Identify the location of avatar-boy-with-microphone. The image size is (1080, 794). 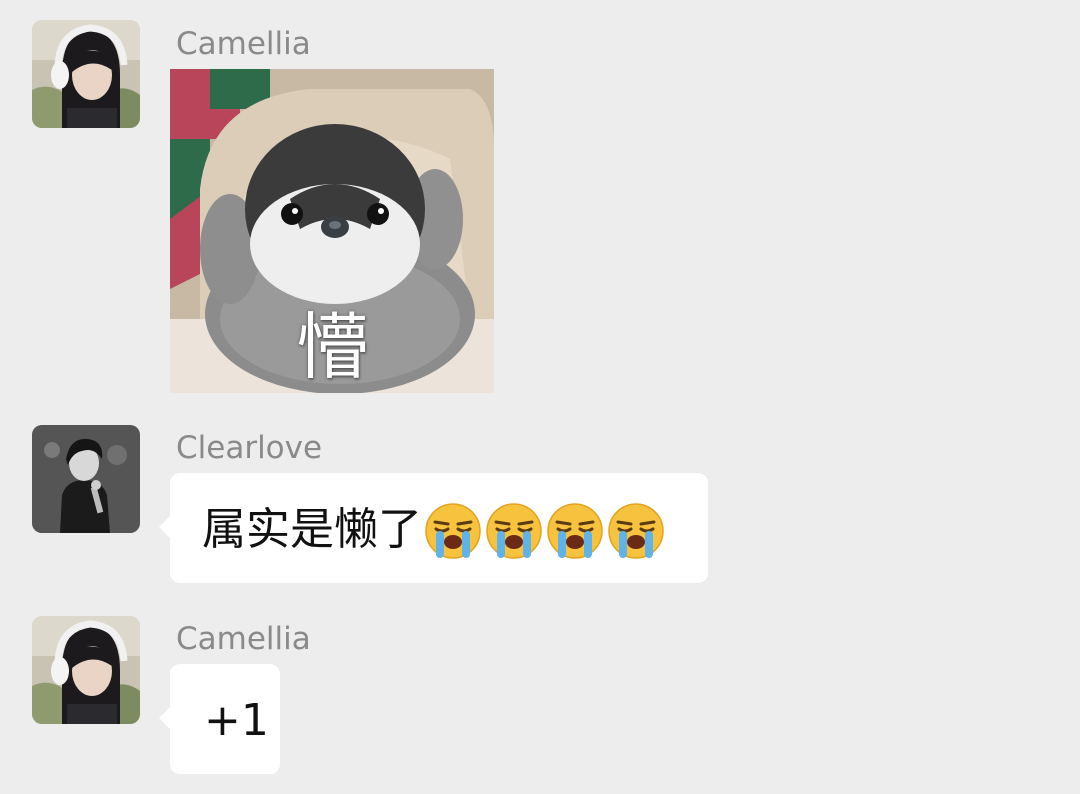
(86, 479).